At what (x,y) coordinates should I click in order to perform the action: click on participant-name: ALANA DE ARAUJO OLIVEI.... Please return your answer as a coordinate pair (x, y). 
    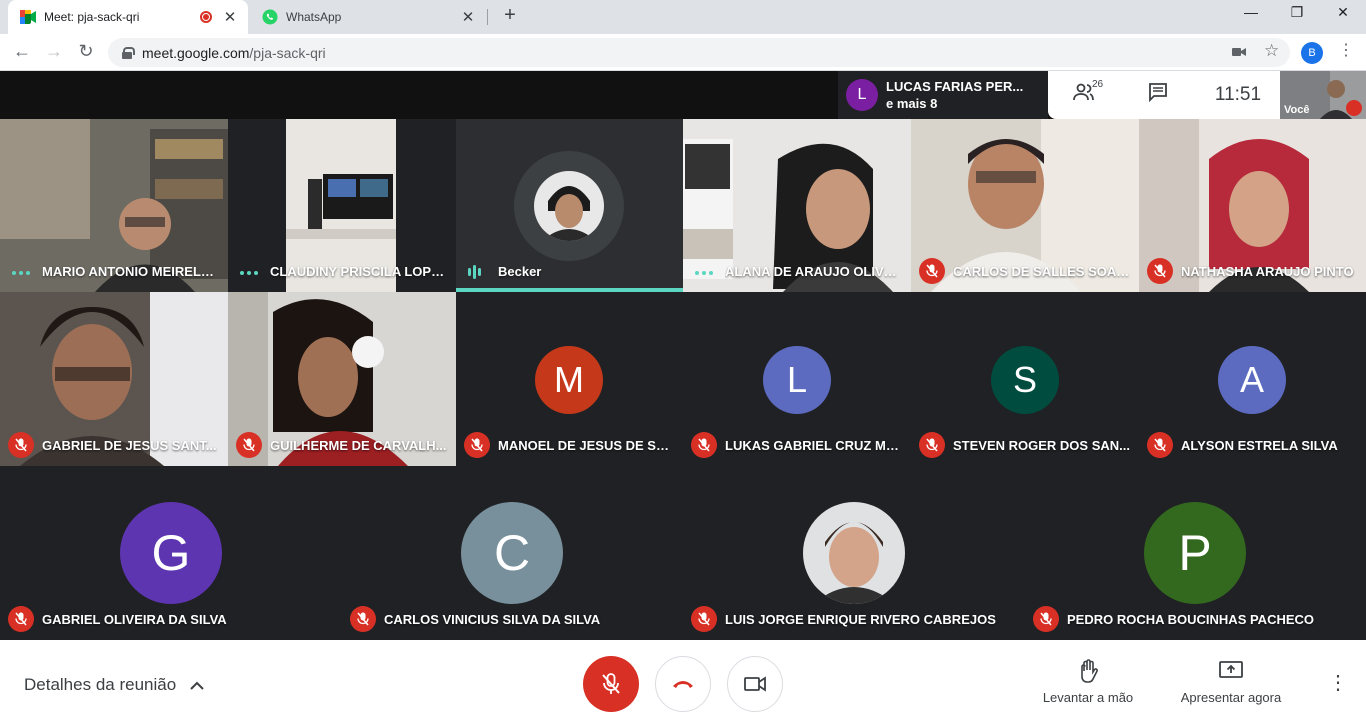
    Looking at the image, I should click on (814, 271).